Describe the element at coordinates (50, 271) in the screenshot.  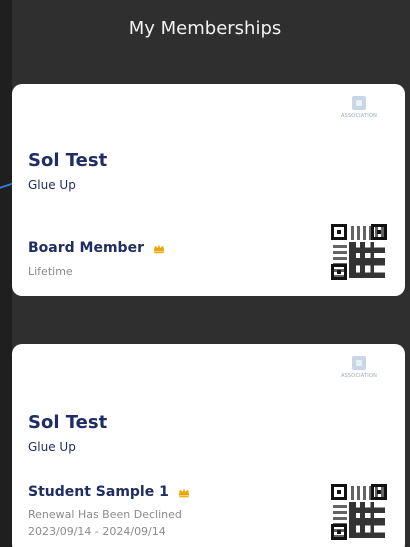
I see `membership-term: Lifetime` at that location.